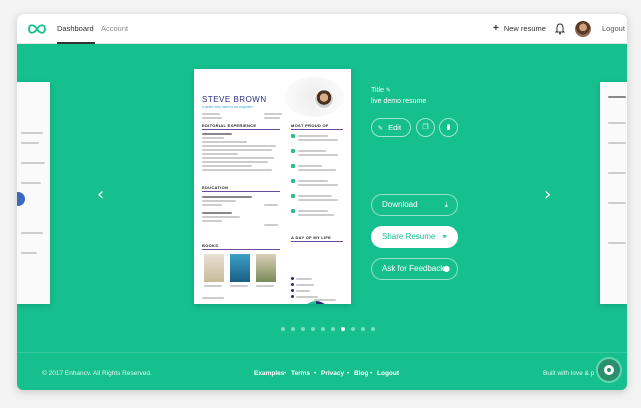 The height and width of the screenshot is (408, 641). Describe the element at coordinates (97, 373) in the screenshot. I see `footer-copyright: © 2017 Enhancv. All Rights Reserved.` at that location.